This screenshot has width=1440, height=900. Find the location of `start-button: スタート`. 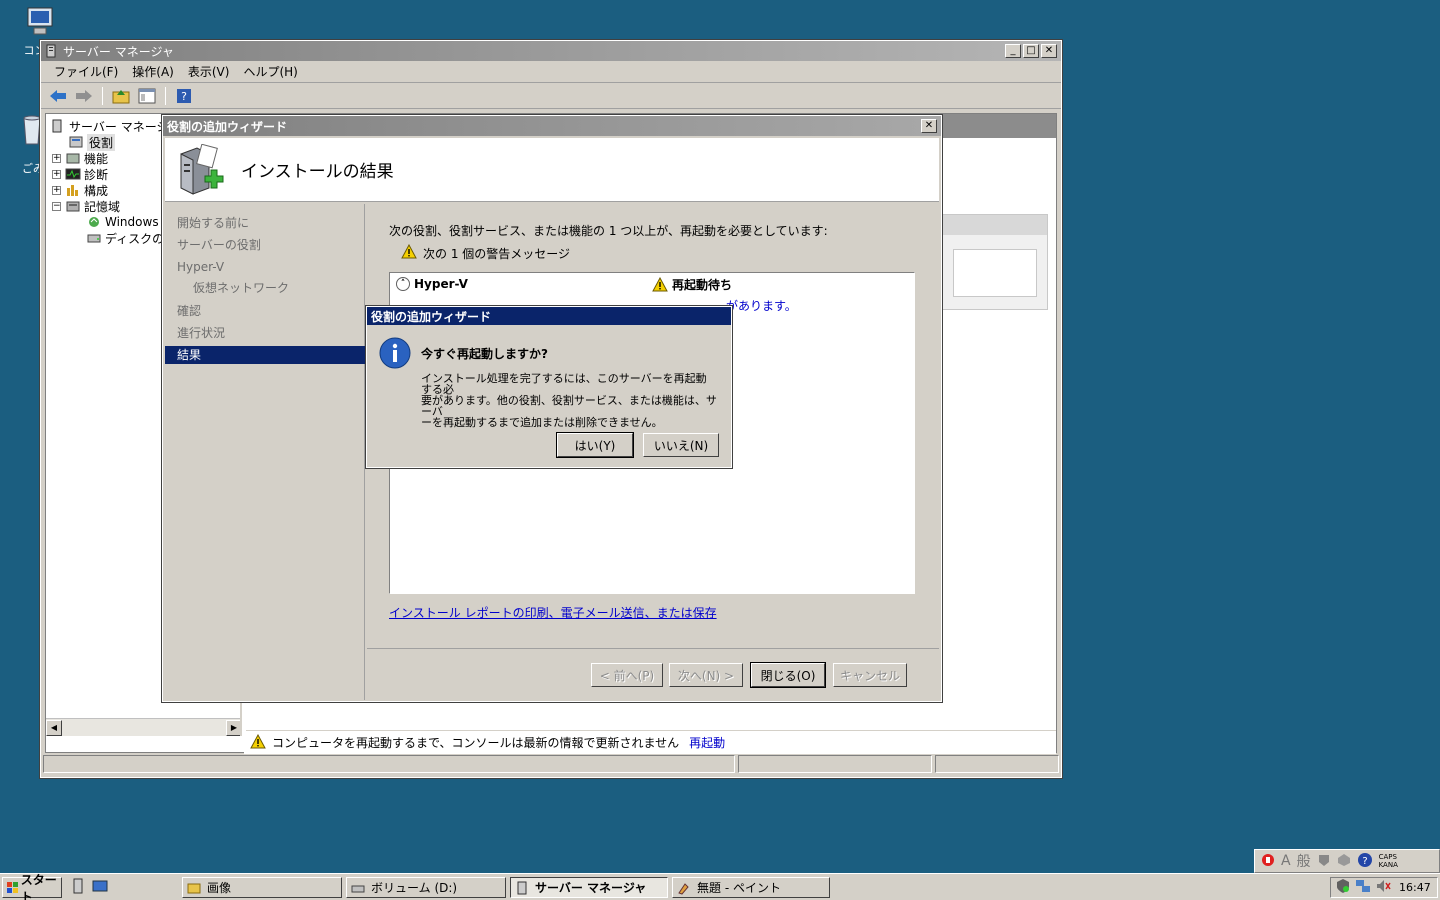

start-button: スタート is located at coordinates (32, 886).